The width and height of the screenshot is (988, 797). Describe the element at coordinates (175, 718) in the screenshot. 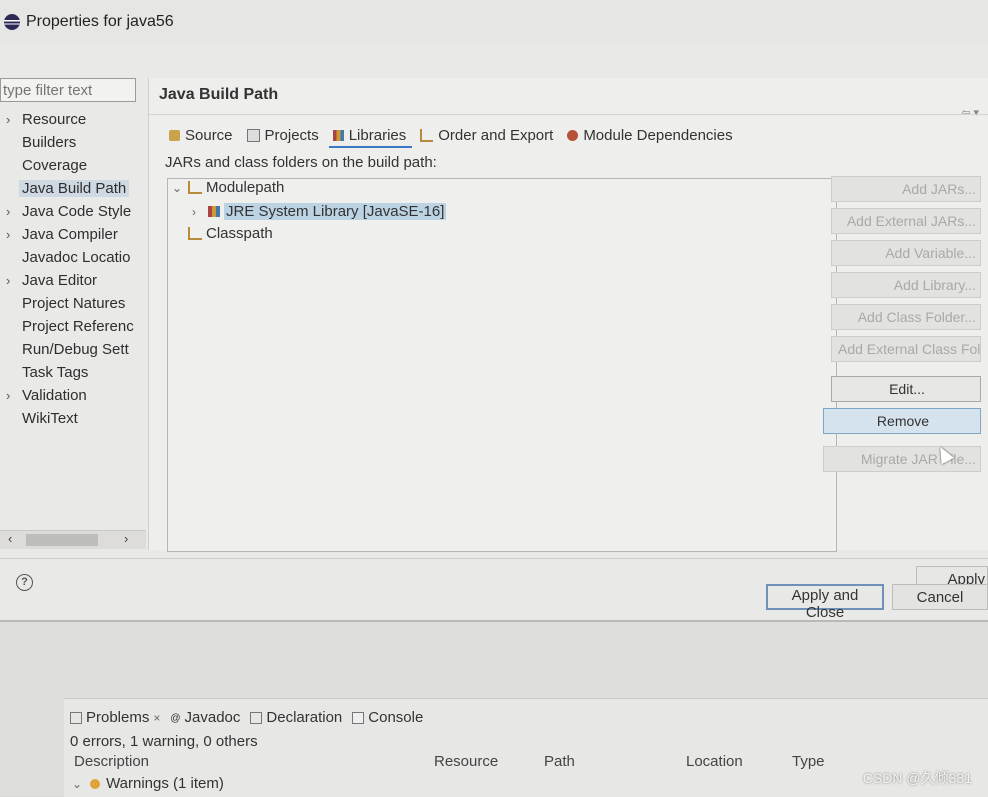

I see `javadoc-icon: @` at that location.